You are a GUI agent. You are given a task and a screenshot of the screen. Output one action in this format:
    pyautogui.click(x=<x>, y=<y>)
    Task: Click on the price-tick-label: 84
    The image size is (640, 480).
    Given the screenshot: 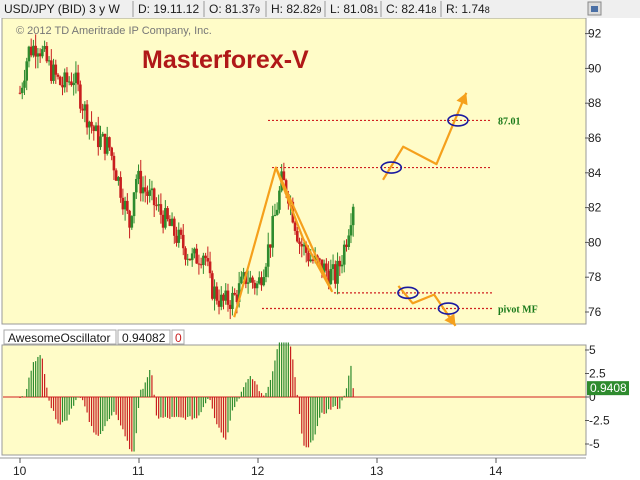 What is the action you would take?
    pyautogui.click(x=595, y=173)
    